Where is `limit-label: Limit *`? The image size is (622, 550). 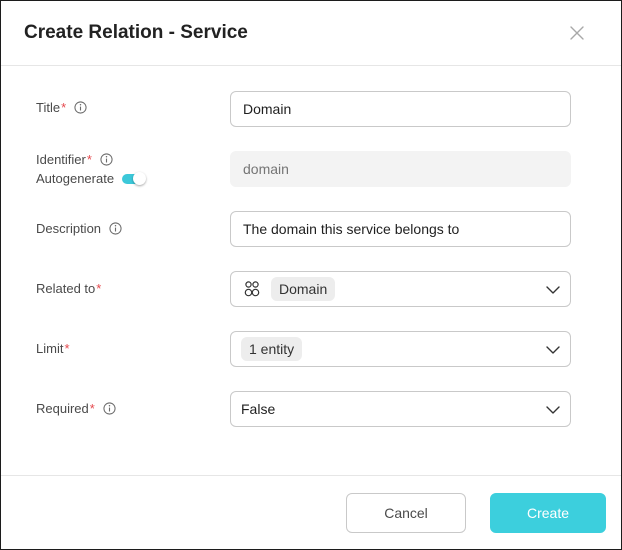 limit-label: Limit * is located at coordinates (53, 348).